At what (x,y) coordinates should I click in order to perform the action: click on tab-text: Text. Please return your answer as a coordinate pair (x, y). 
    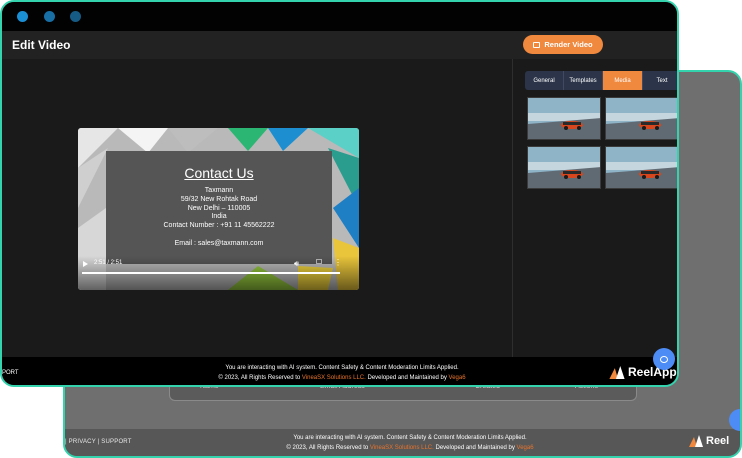
    Looking at the image, I should click on (660, 80).